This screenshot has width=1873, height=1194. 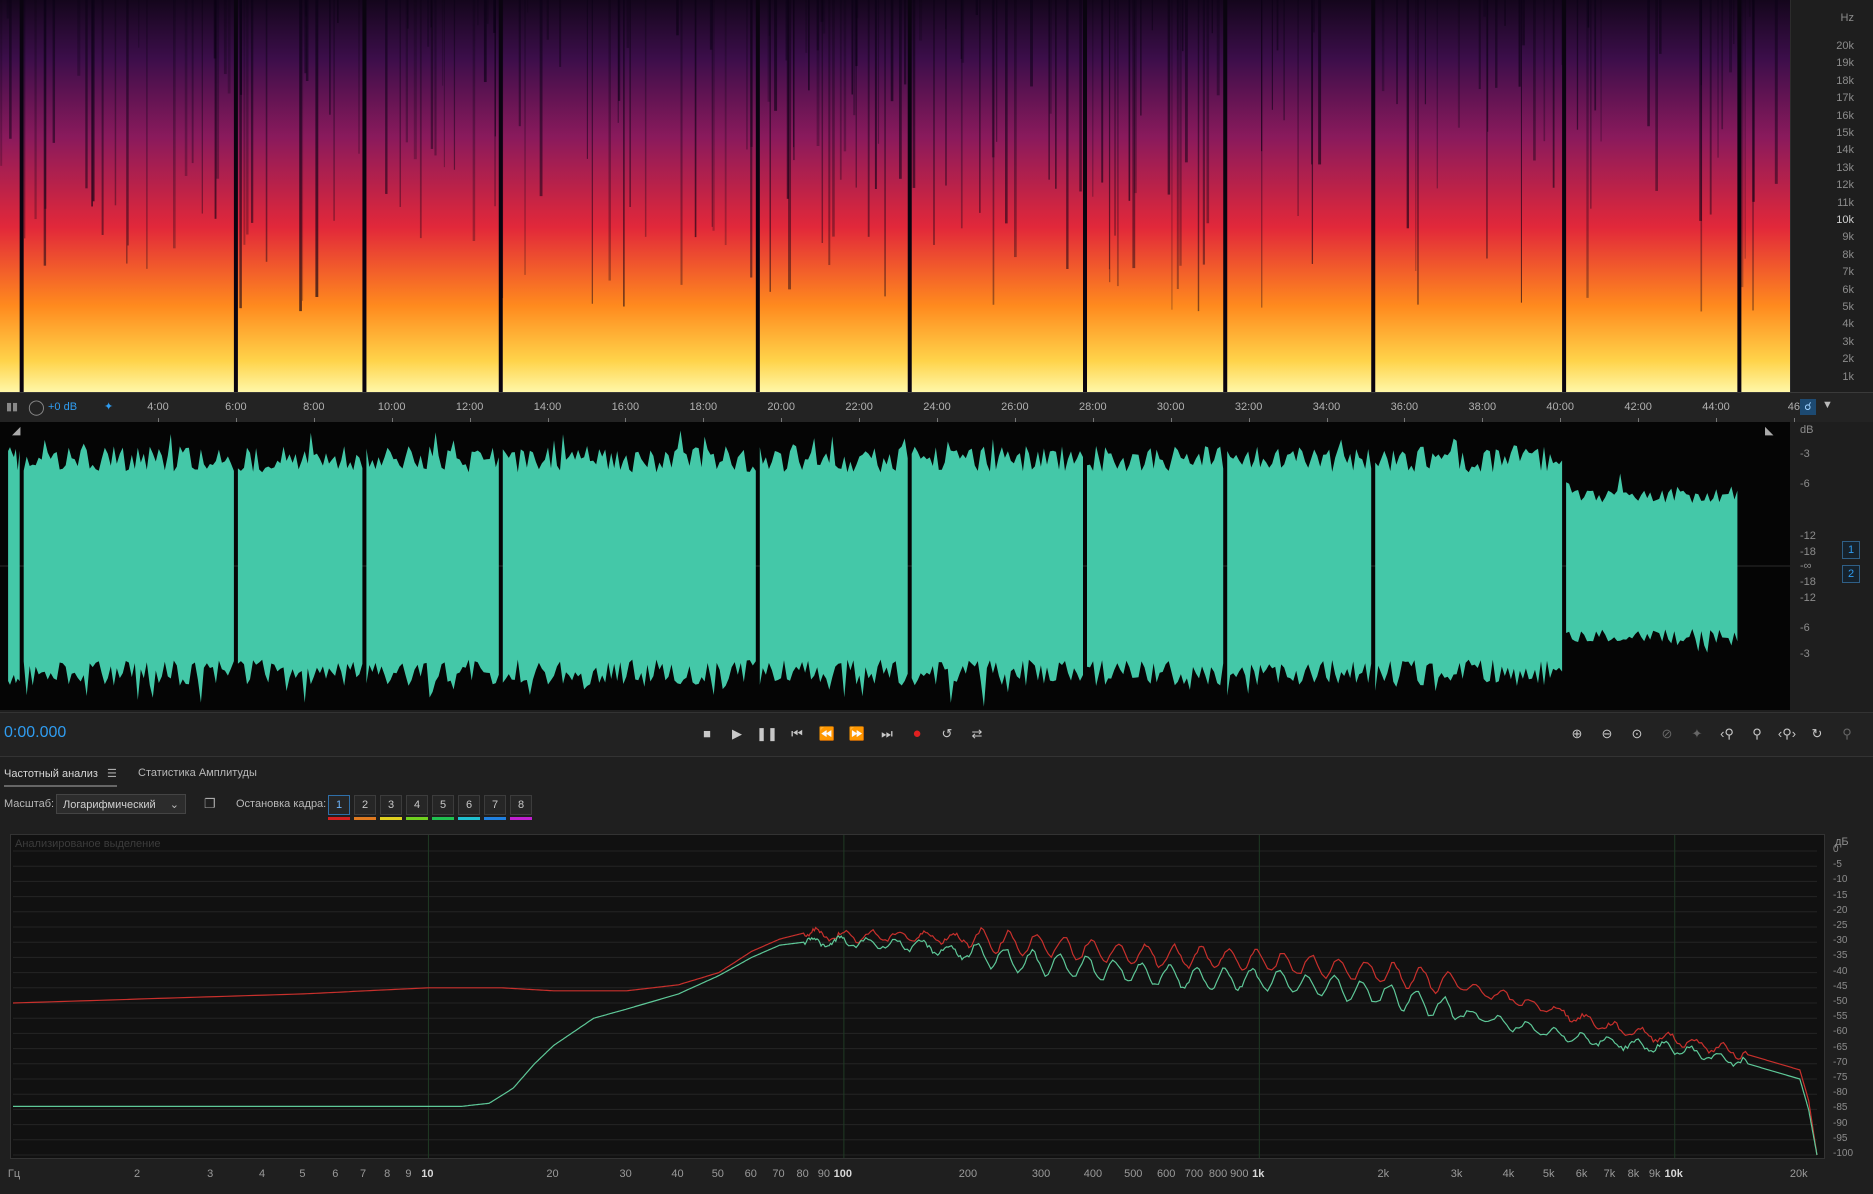 I want to click on zoom-options-icon: ⚲, so click(x=1847, y=734).